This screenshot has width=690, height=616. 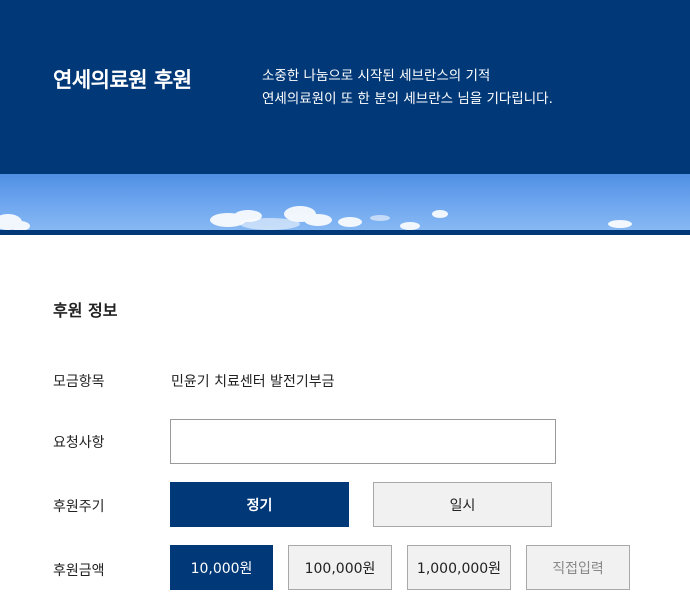 I want to click on amount-label: 후원금액, so click(x=79, y=571).